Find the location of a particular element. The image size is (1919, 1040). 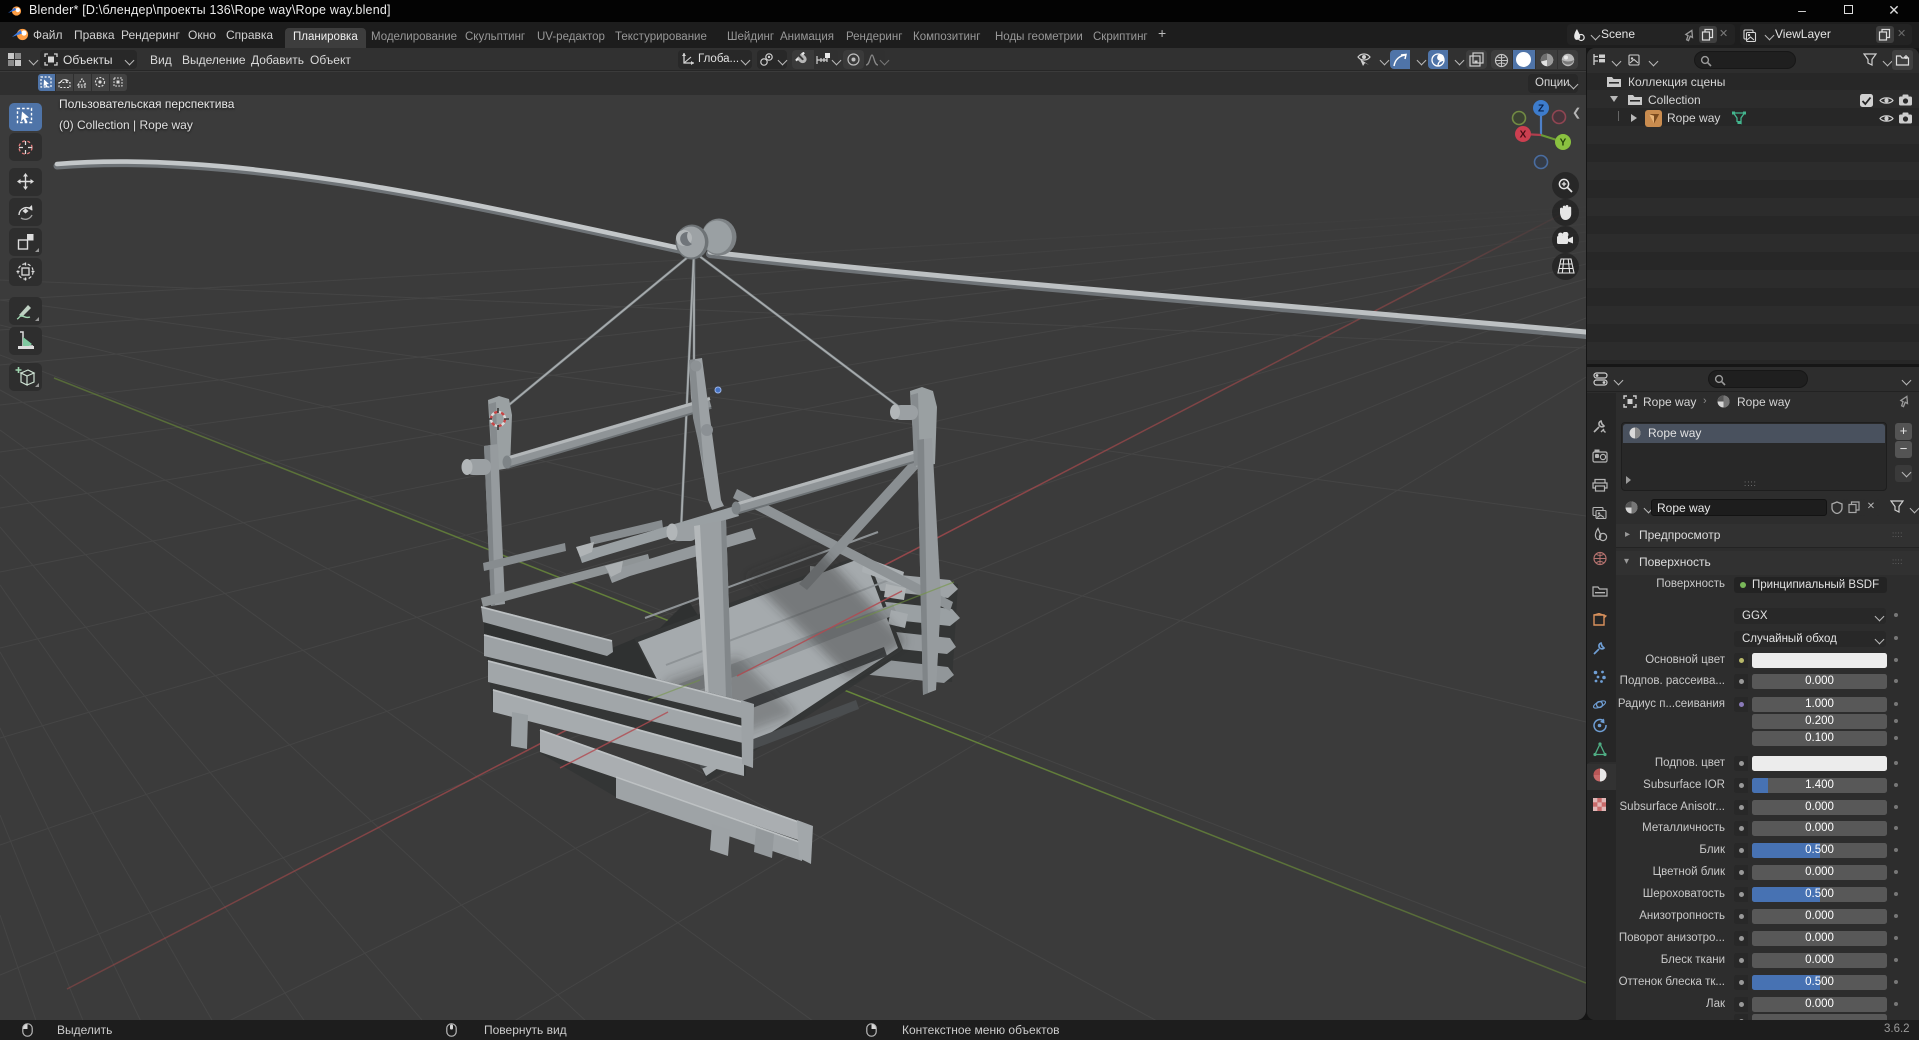

svg-text: X is located at coordinates (1523, 135).